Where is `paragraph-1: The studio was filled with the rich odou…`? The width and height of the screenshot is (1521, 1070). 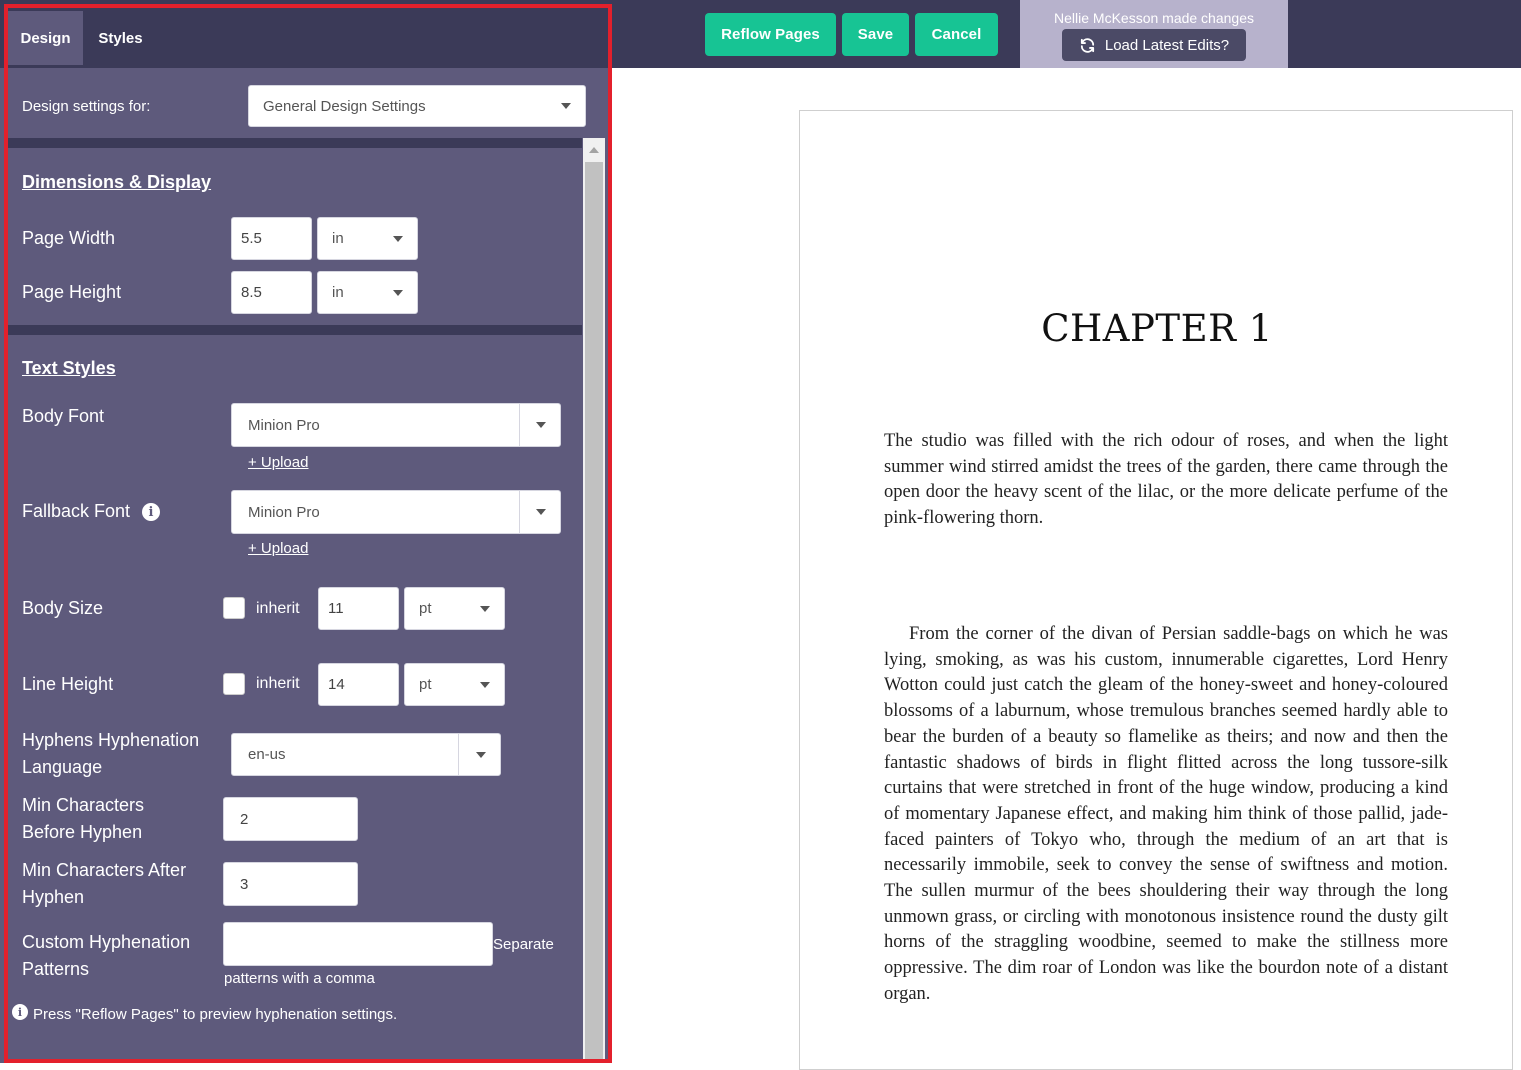 paragraph-1: The studio was filled with the rich odou… is located at coordinates (1166, 480).